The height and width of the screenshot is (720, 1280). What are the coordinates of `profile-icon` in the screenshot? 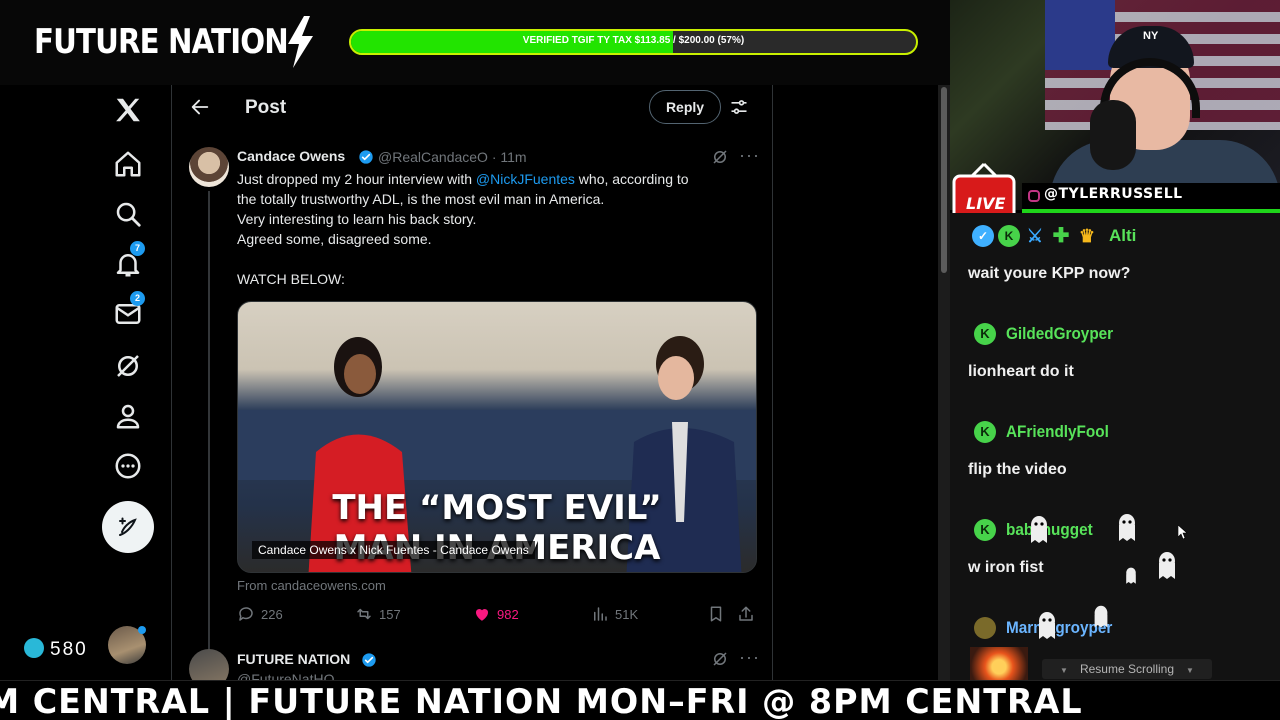 It's located at (128, 416).